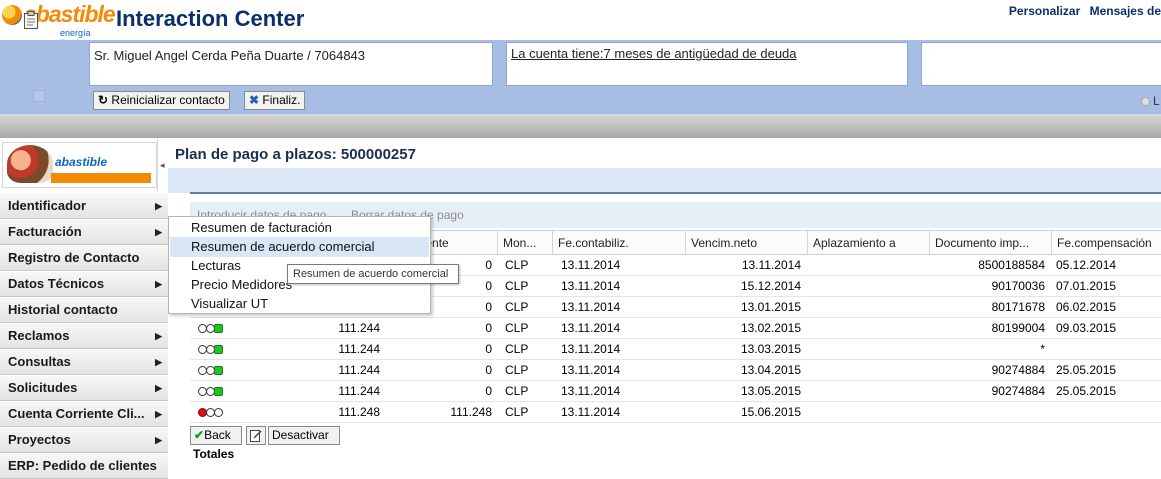 The width and height of the screenshot is (1161, 479). I want to click on radio-label: L, so click(1156, 101).